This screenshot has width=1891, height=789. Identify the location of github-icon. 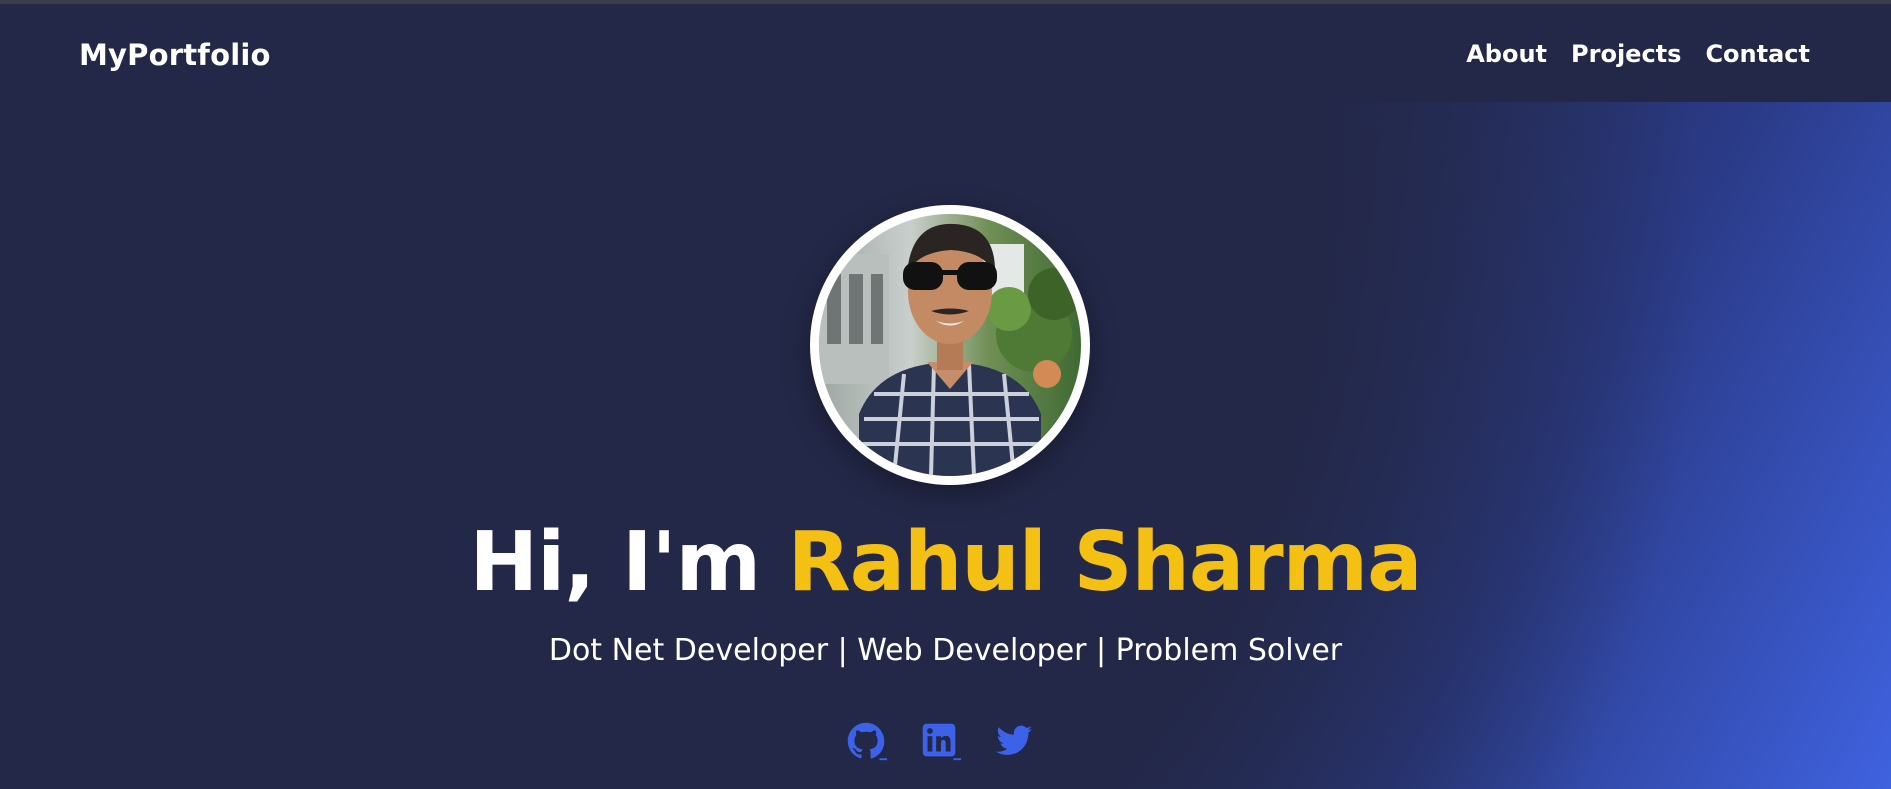
(867, 741).